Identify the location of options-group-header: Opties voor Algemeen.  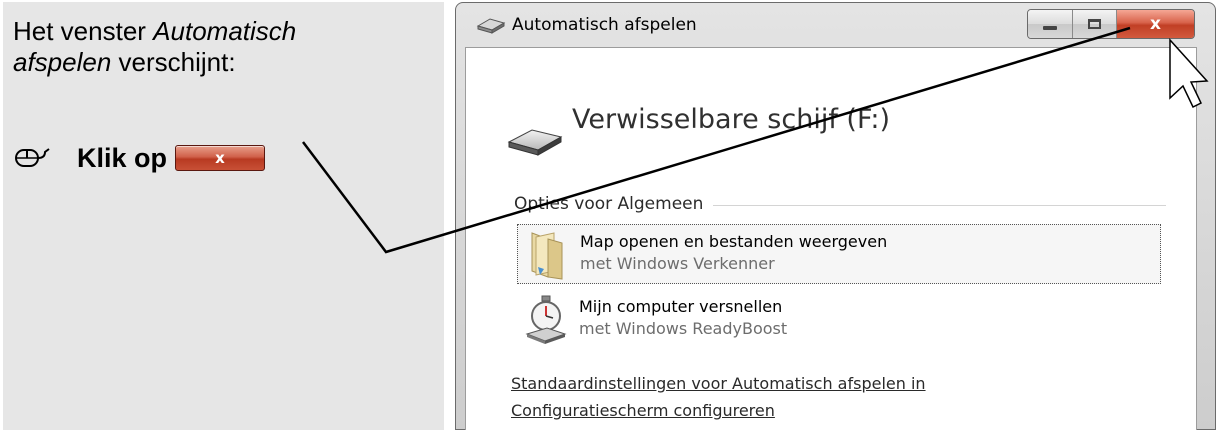
(840, 204).